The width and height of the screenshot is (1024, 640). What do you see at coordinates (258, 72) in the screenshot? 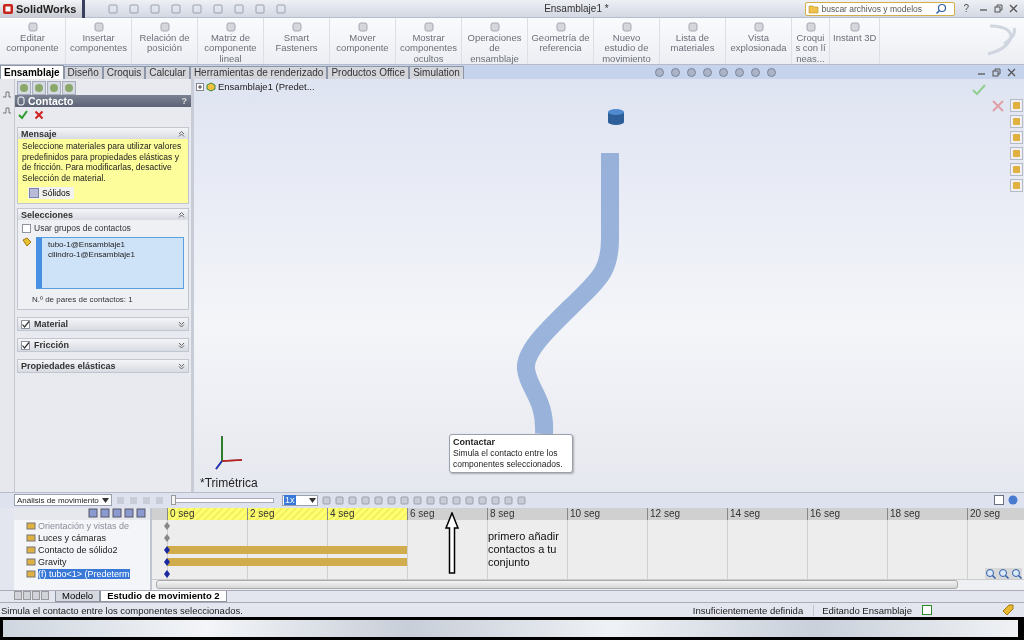
I see `command-tab: Herramientas de renderizado` at bounding box center [258, 72].